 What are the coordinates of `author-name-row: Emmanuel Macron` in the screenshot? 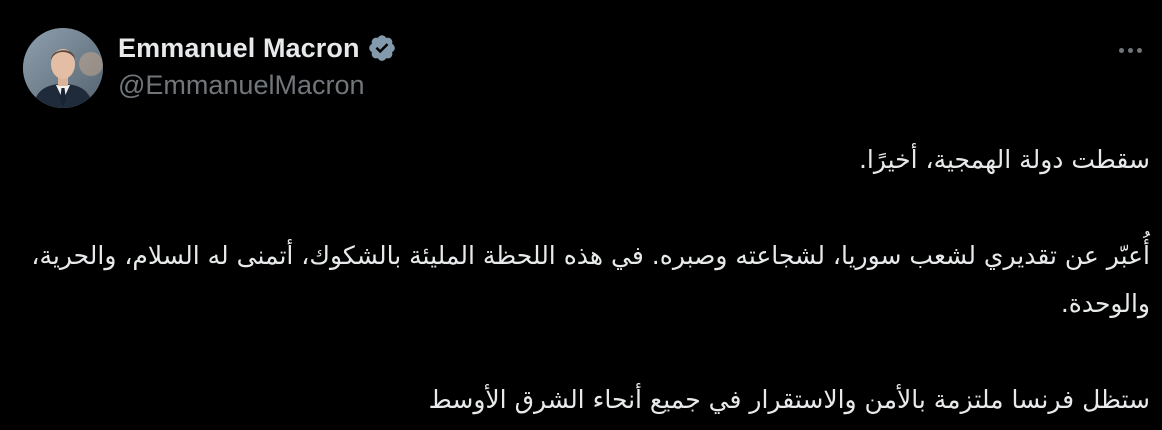 It's located at (257, 48).